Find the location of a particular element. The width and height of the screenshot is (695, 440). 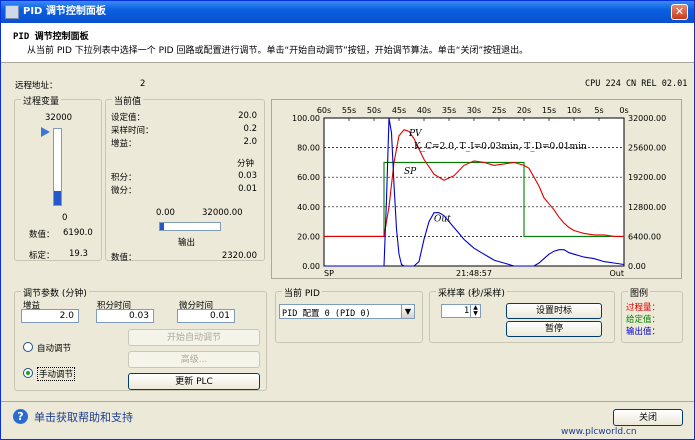

y-left-tick-label: 20.00 is located at coordinates (308, 236).